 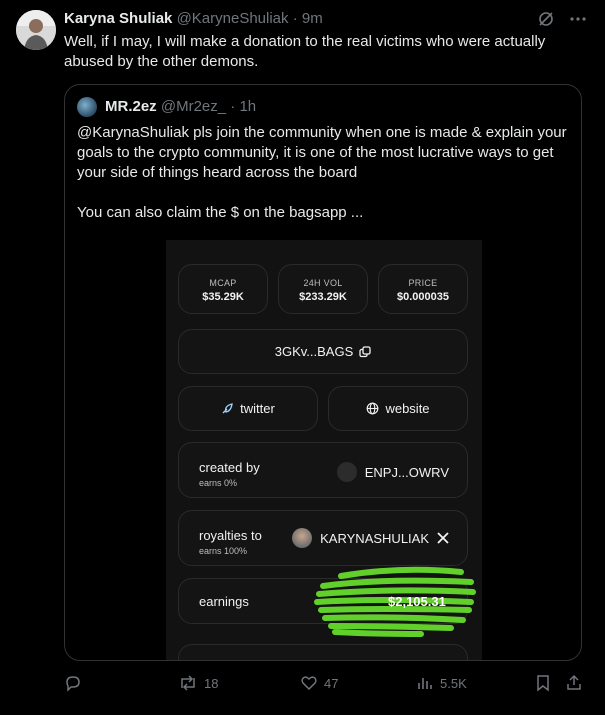 What do you see at coordinates (331, 683) in the screenshot?
I see `like-count: 47` at bounding box center [331, 683].